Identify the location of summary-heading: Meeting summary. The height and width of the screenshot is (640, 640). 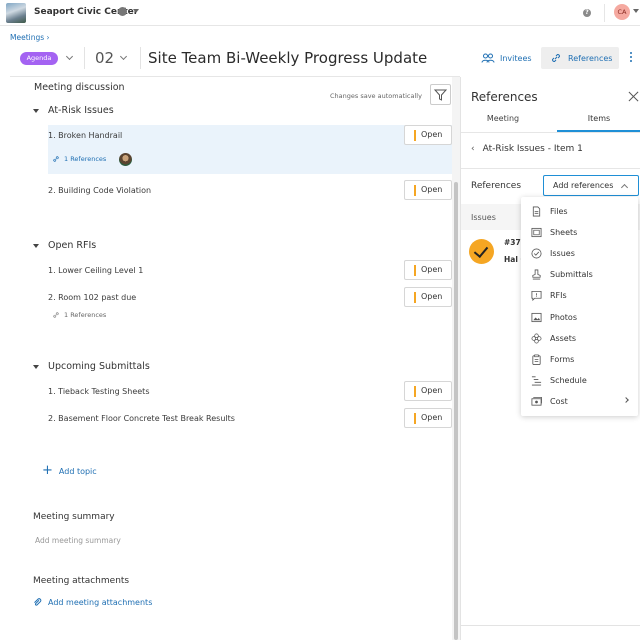
(74, 517).